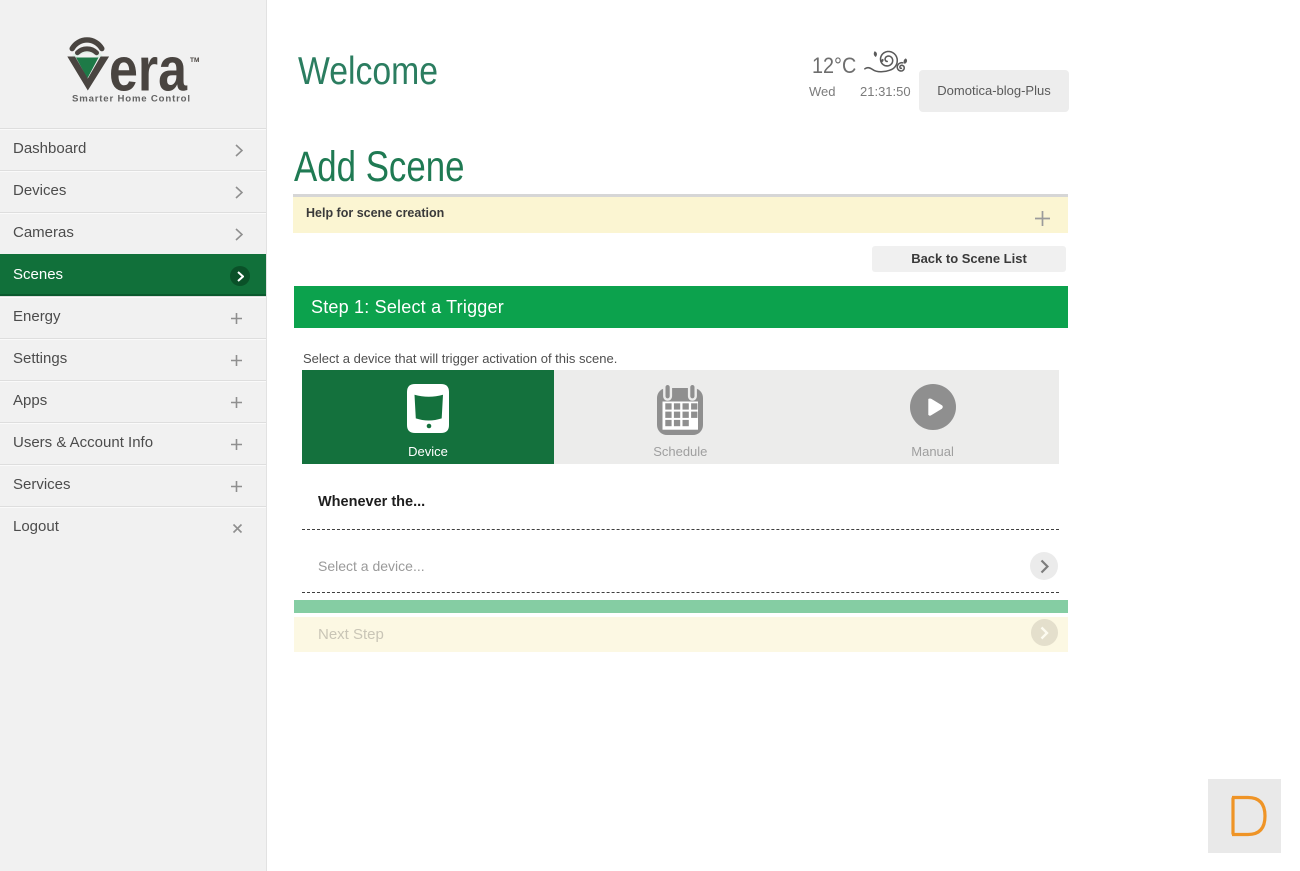  Describe the element at coordinates (131, 99) in the screenshot. I see `svg-text: Smarter Home Control` at that location.